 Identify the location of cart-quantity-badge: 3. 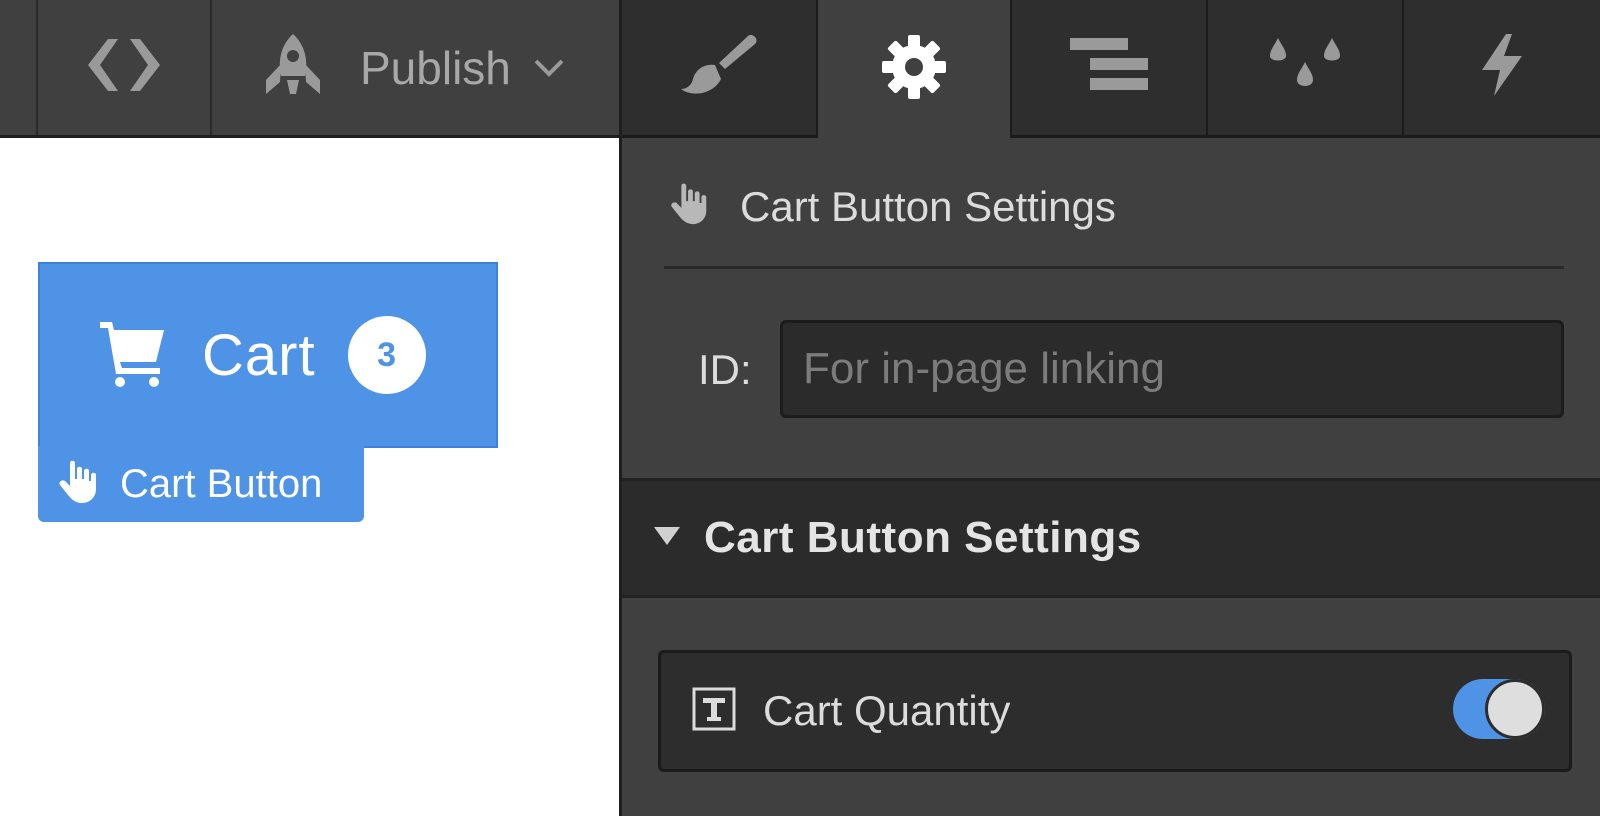
(386, 355).